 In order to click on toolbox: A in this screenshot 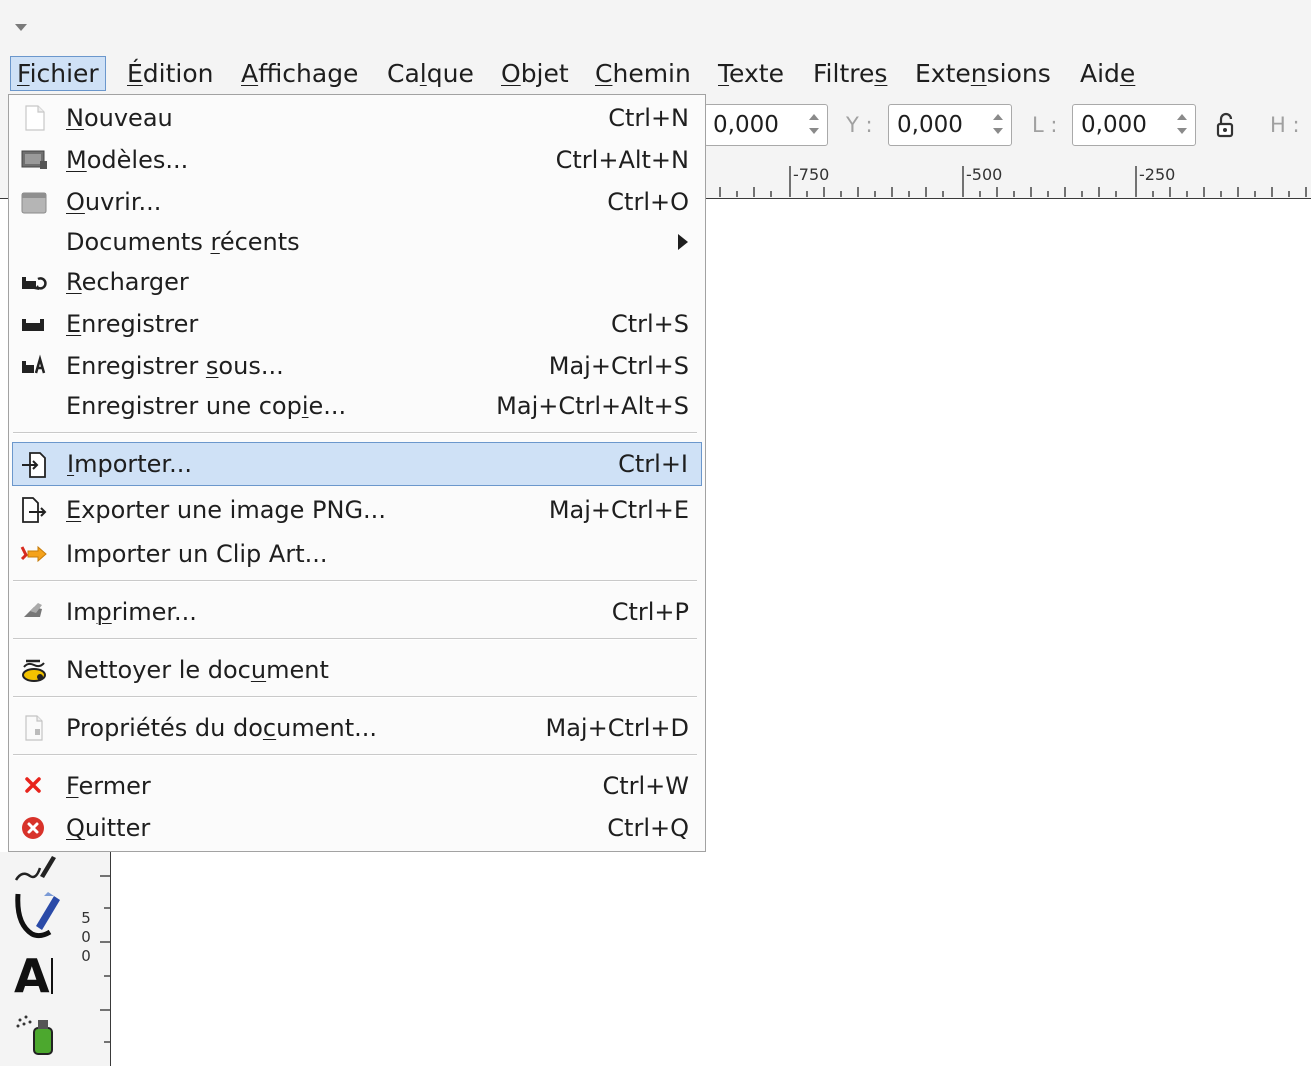, I will do `click(39, 959)`.